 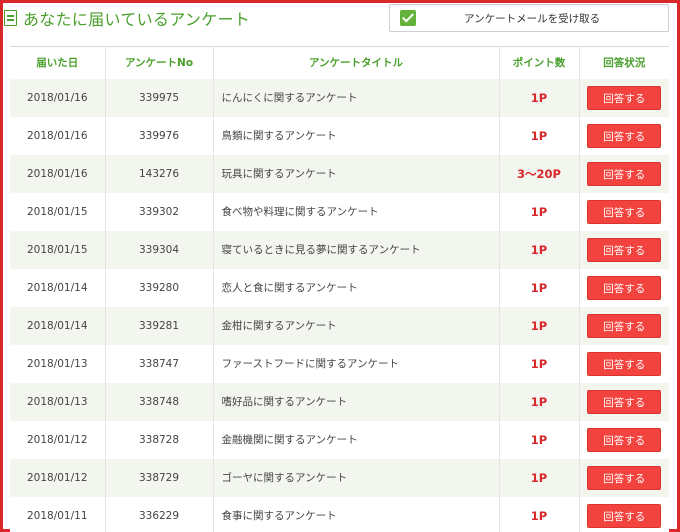 I want to click on row-survey-title: 嗜好品に関するアンケート, so click(x=356, y=401).